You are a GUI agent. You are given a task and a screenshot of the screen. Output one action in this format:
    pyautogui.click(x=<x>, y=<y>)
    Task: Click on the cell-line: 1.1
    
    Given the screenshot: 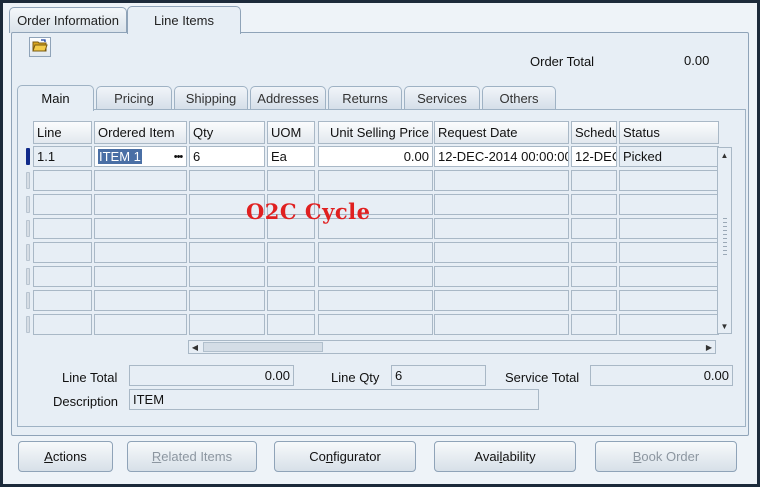 What is the action you would take?
    pyautogui.click(x=62, y=156)
    